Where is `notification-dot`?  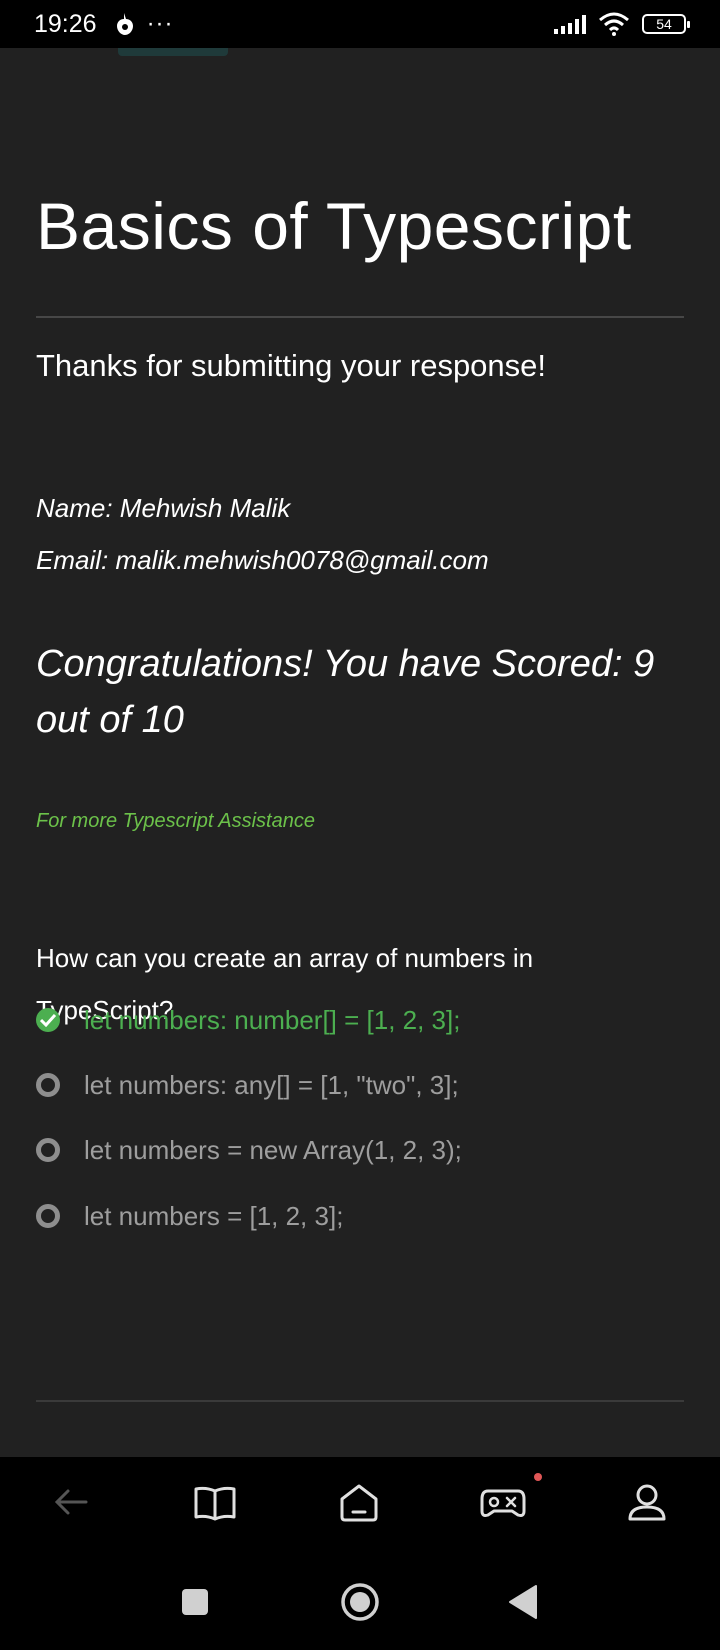
notification-dot is located at coordinates (538, 1477).